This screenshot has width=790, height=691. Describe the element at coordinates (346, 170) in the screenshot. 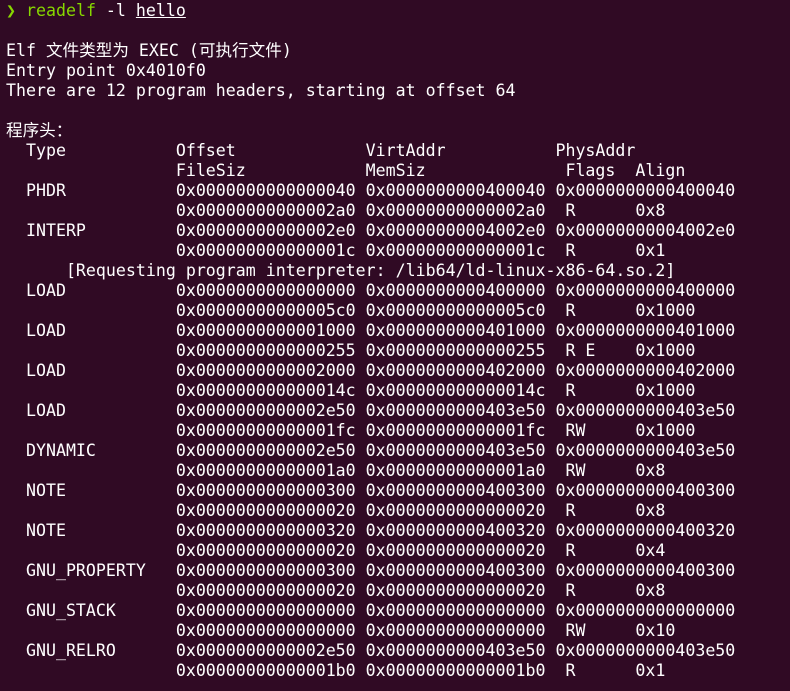

I see `table-header-row-2: FileSiz MemSiz Flags Align` at that location.